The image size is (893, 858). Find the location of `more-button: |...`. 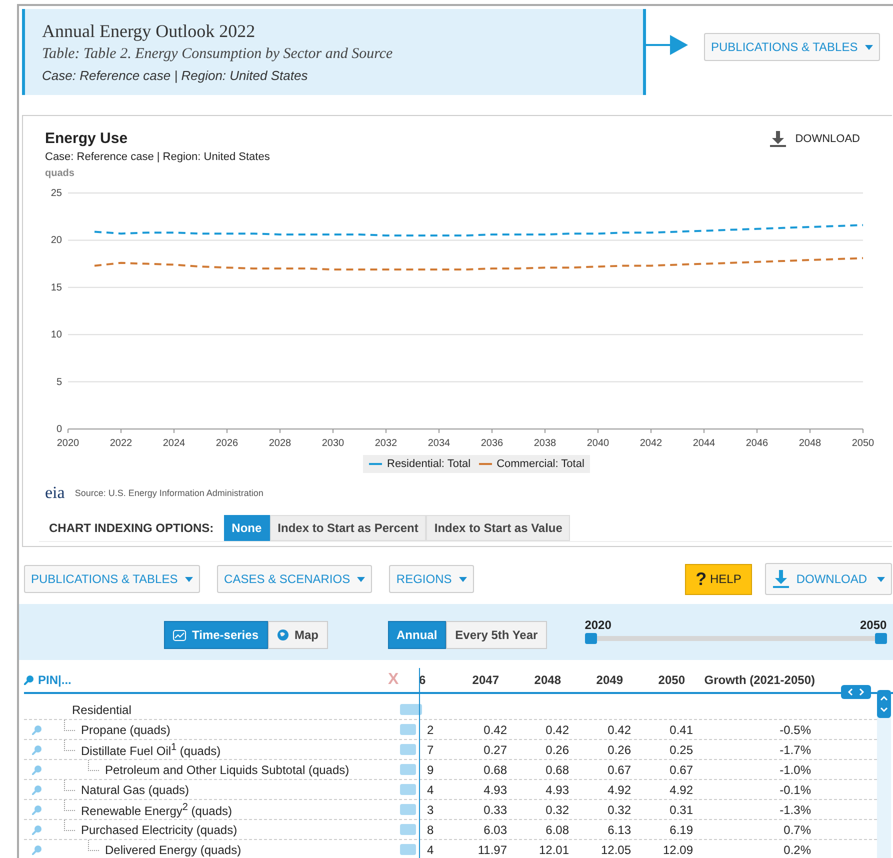

more-button: |... is located at coordinates (223, 680).